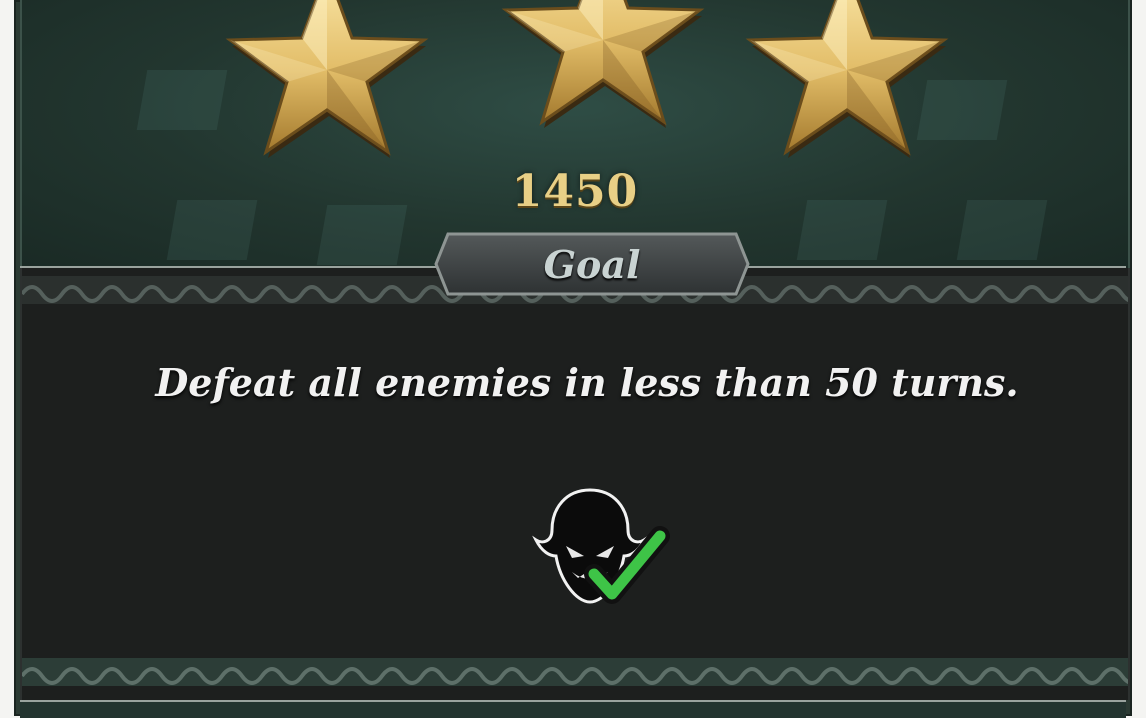 The width and height of the screenshot is (1146, 718). I want to click on goal-header-label: Goal, so click(592, 264).